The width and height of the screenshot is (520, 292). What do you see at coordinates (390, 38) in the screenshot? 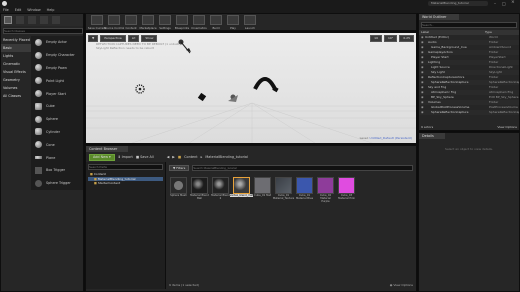
I see `rotation-snap-button: 10°` at bounding box center [390, 38].